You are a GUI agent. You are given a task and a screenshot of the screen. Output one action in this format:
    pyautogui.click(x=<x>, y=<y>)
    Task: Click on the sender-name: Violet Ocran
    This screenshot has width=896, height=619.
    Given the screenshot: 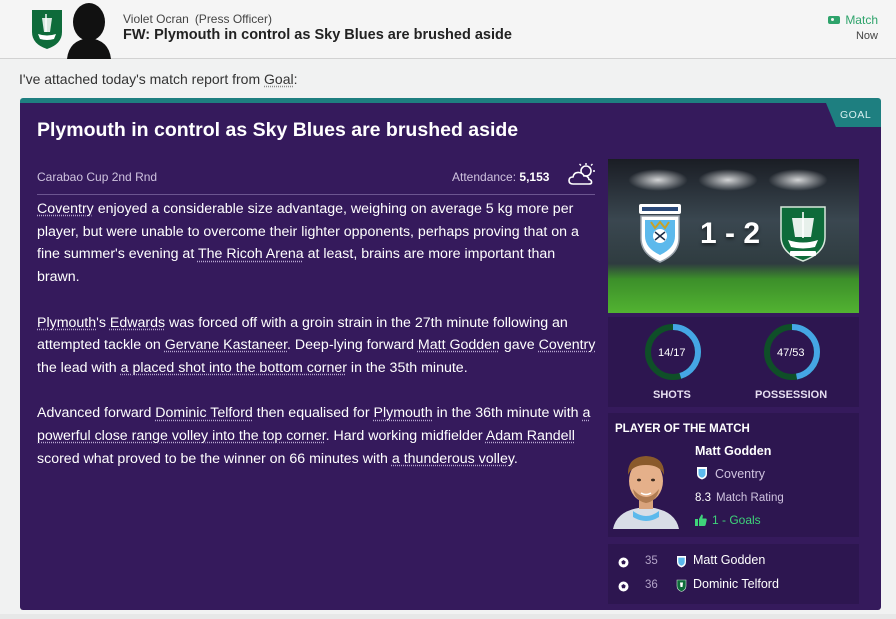 What is the action you would take?
    pyautogui.click(x=156, y=19)
    